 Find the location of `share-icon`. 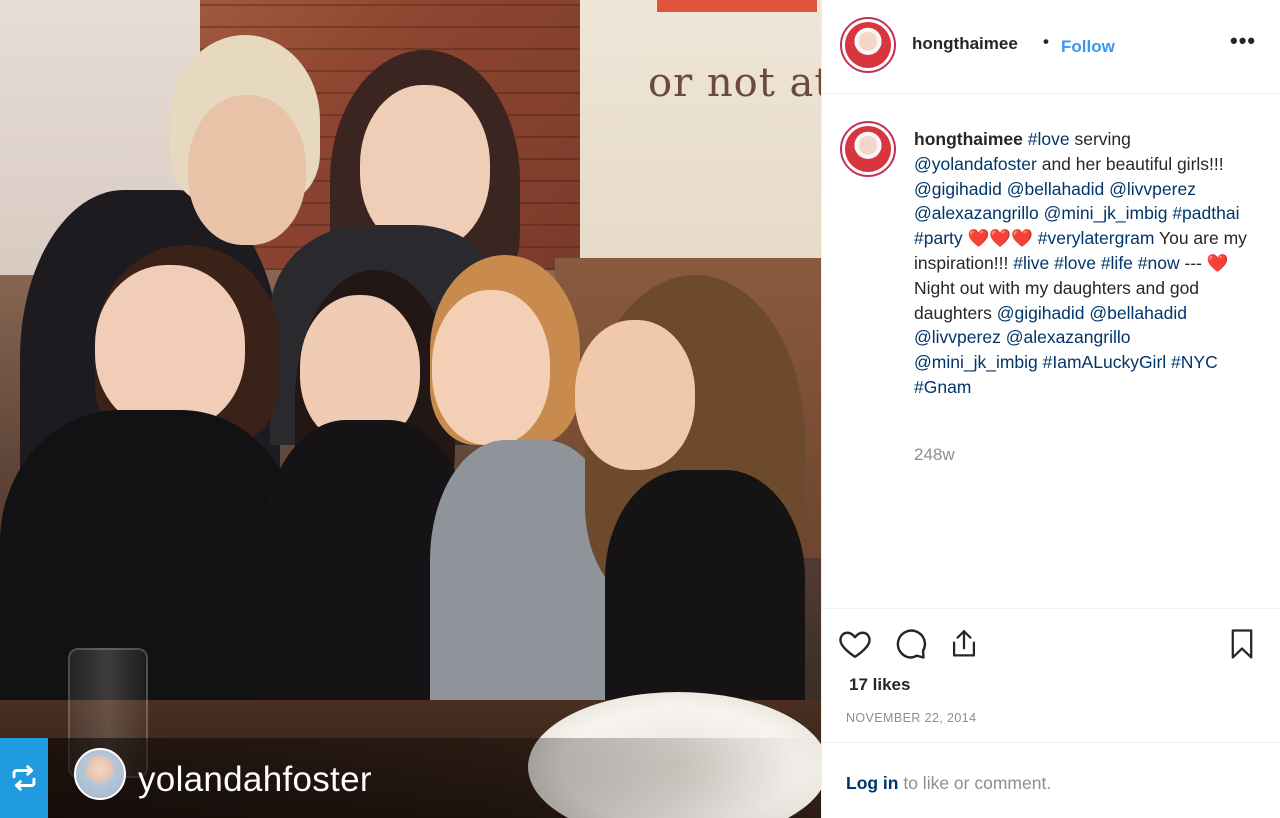

share-icon is located at coordinates (964, 644).